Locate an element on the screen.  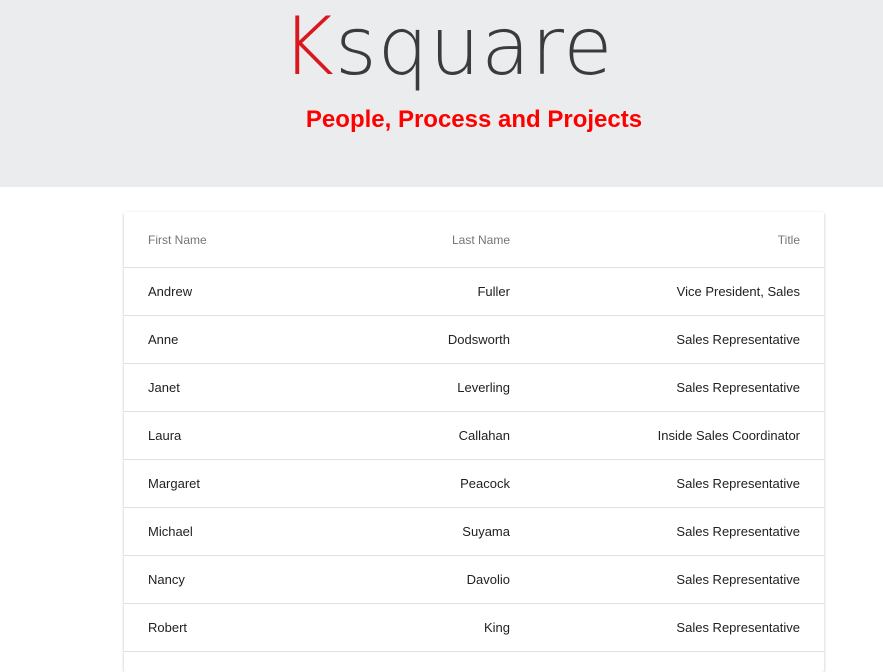
table-row: Margaret Peacock Sales Representative is located at coordinates (474, 483).